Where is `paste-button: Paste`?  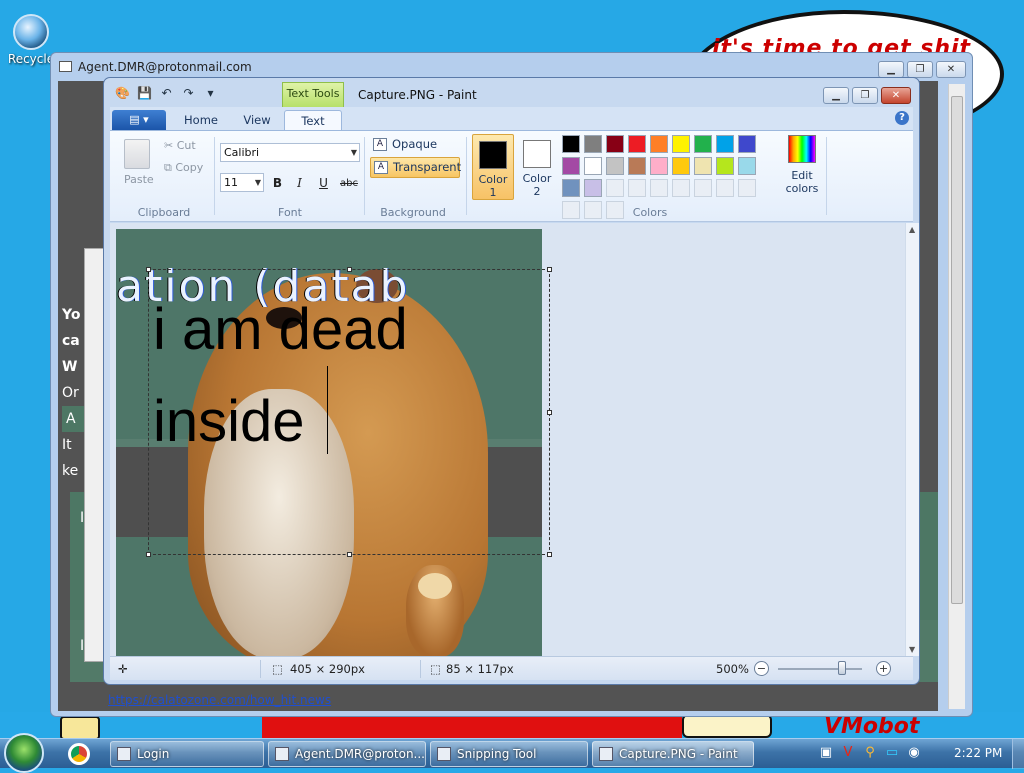
paste-button: Paste is located at coordinates (139, 179).